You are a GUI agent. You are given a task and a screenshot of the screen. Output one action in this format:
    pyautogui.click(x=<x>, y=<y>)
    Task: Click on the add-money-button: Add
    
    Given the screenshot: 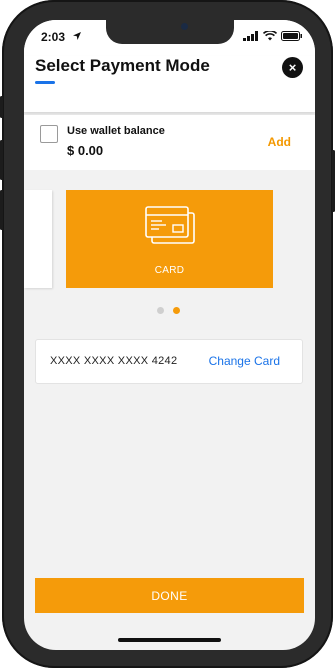 What is the action you would take?
    pyautogui.click(x=279, y=142)
    